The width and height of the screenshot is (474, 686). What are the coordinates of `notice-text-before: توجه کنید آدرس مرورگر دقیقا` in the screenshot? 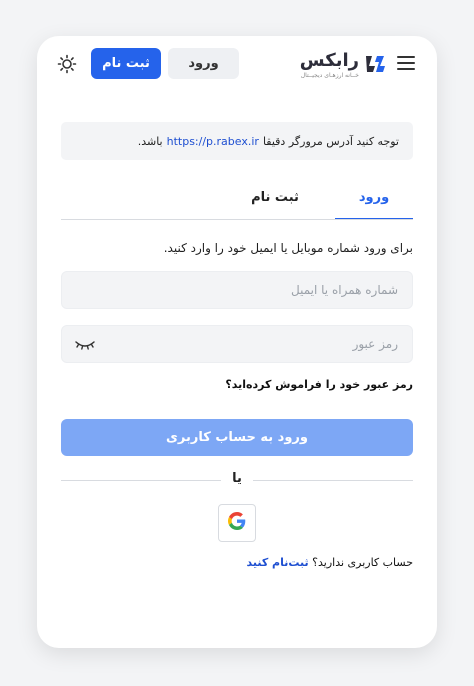 It's located at (330, 141).